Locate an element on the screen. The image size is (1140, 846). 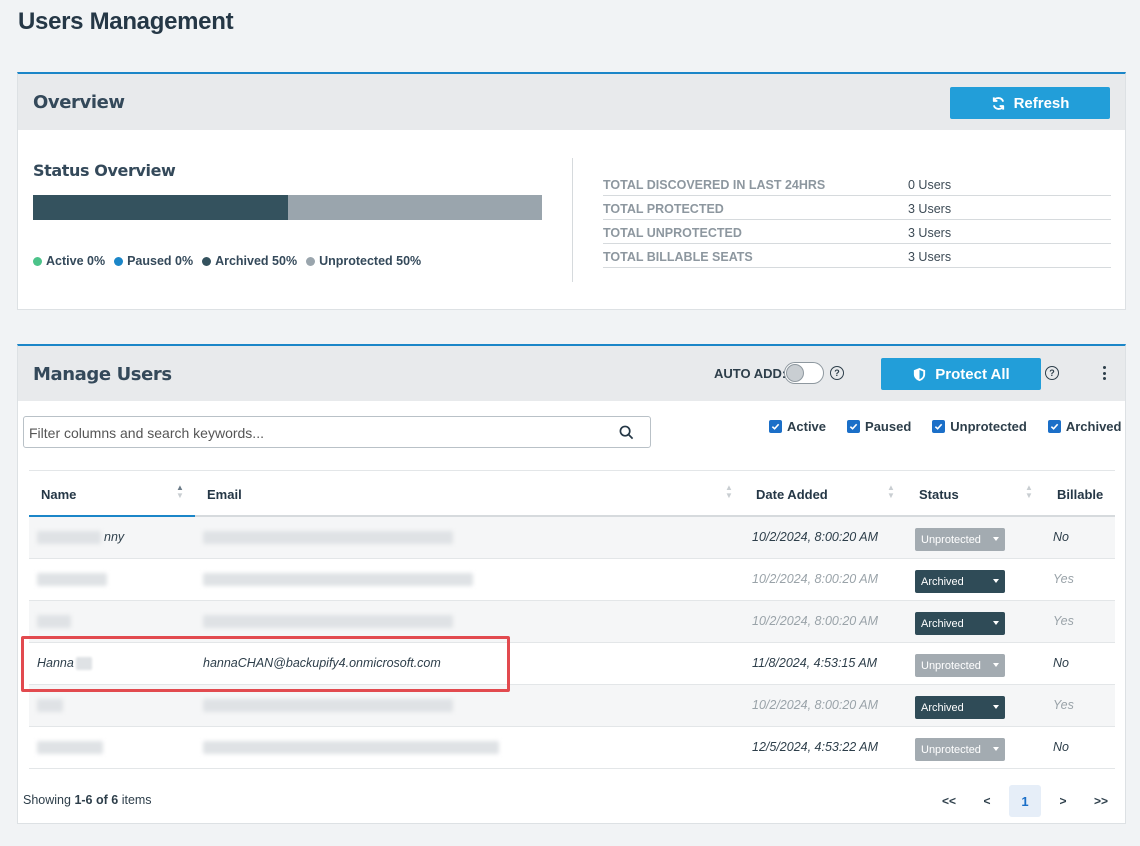
cell-billable: Yes is located at coordinates (1063, 579).